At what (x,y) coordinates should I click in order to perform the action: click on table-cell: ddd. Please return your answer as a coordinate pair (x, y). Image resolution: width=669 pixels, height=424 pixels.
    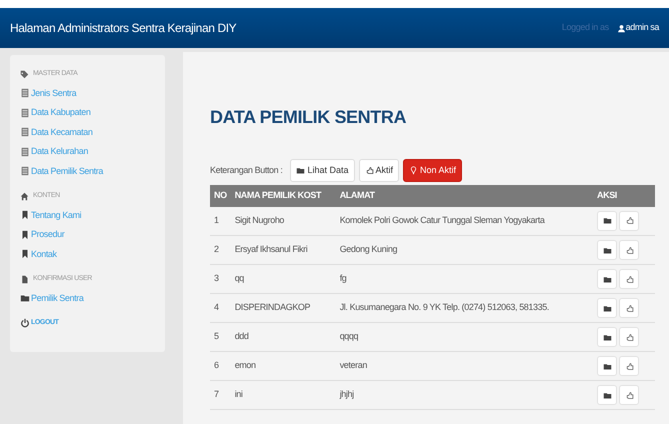
    Looking at the image, I should click on (241, 336).